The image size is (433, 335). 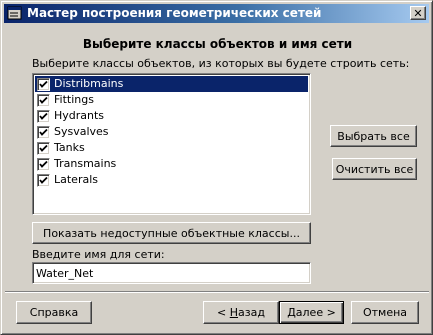 What do you see at coordinates (54, 312) in the screenshot?
I see `help-button: Справка` at bounding box center [54, 312].